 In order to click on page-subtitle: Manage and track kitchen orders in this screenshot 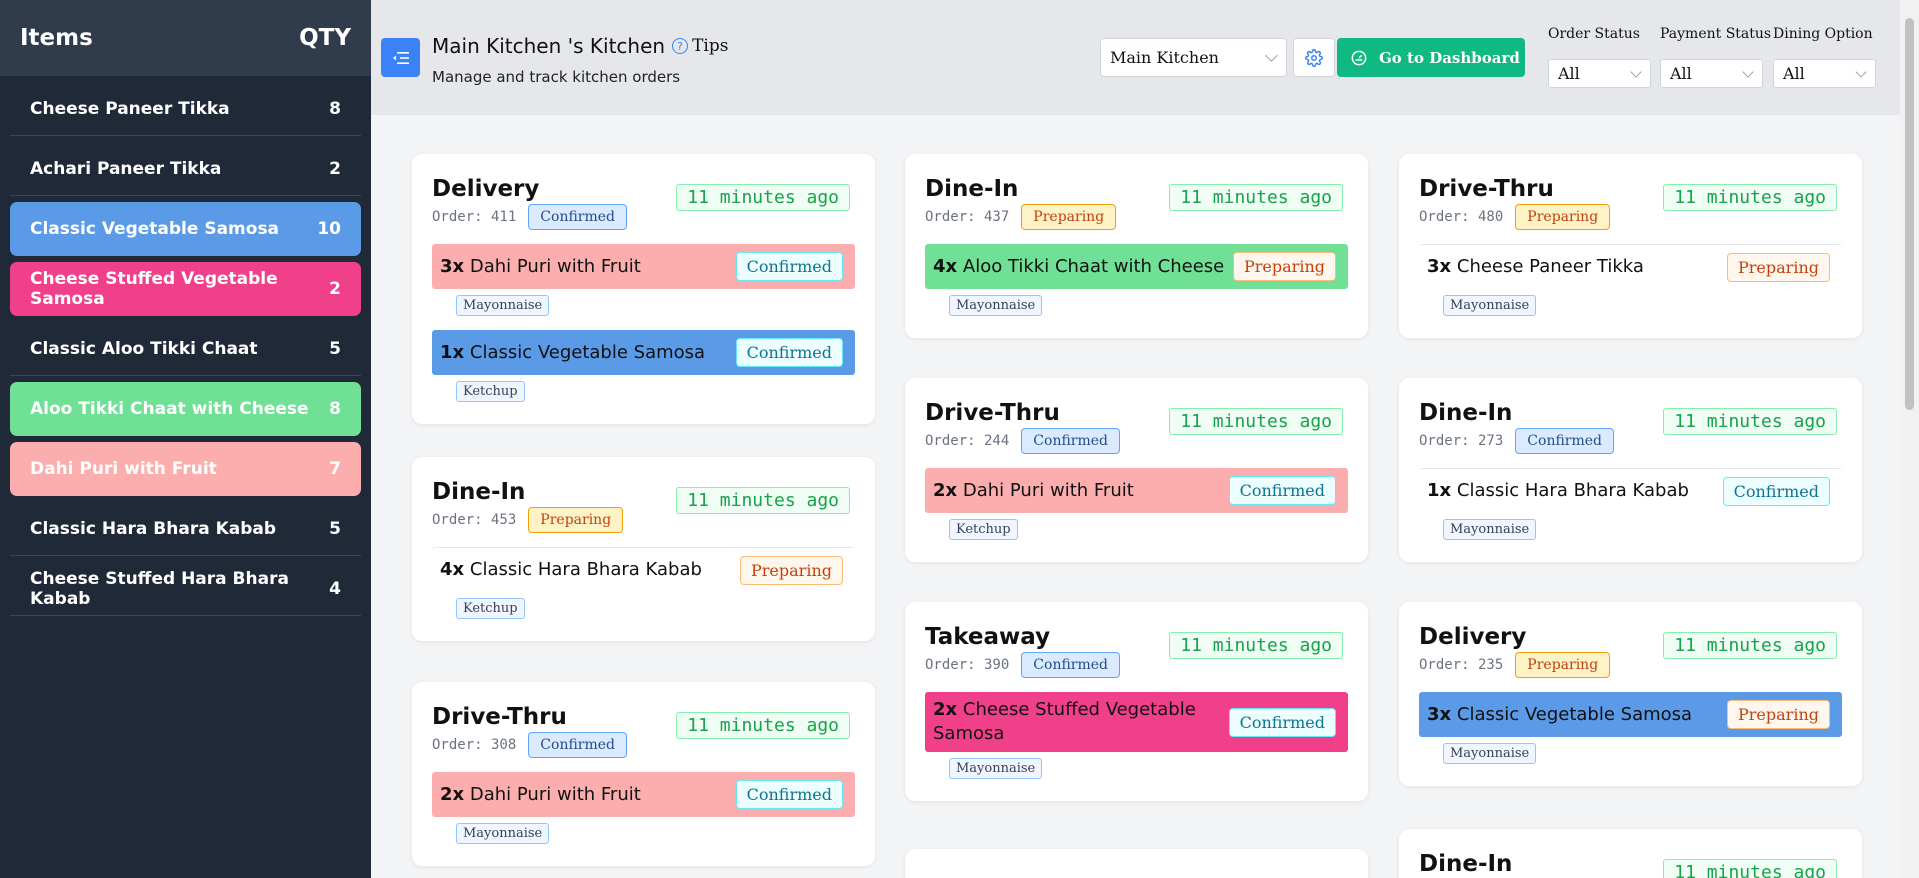, I will do `click(556, 77)`.